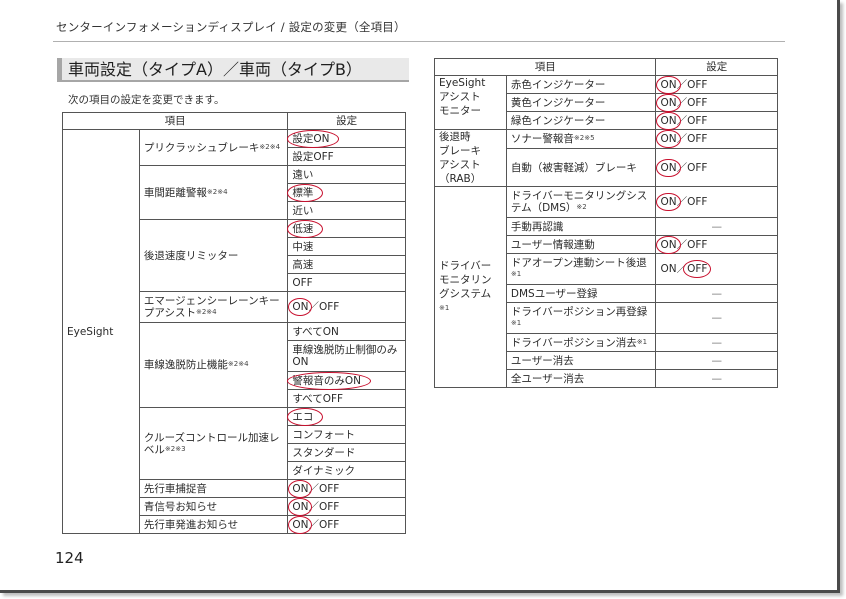  Describe the element at coordinates (346, 138) in the screenshot. I see `setting-option: 設定ON` at that location.